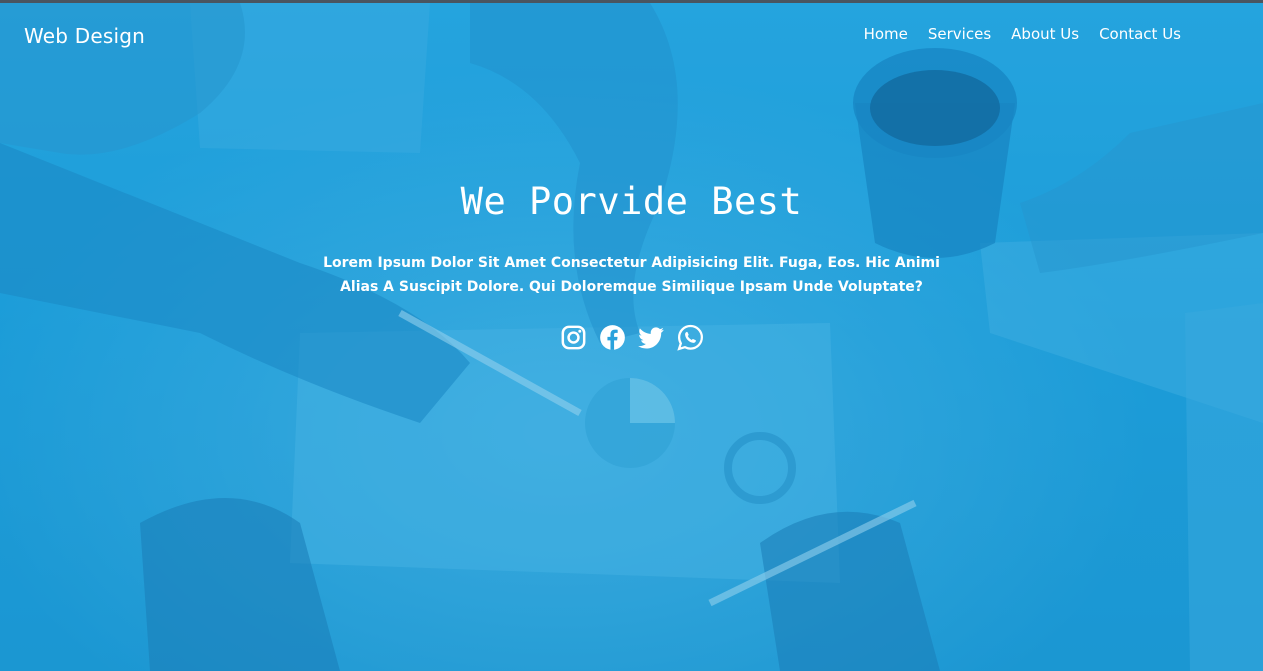 Image resolution: width=1263 pixels, height=671 pixels. I want to click on nav-link-home: Home, so click(886, 34).